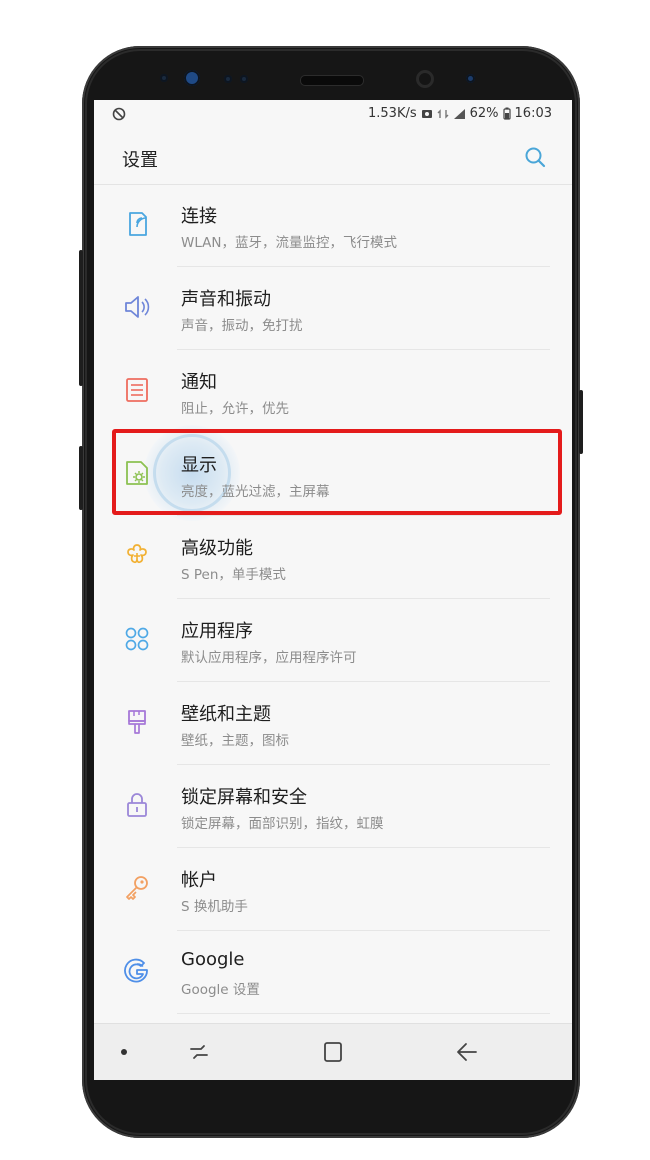 The height and width of the screenshot is (1160, 650). Describe the element at coordinates (199, 1052) in the screenshot. I see `recents-icon` at that location.